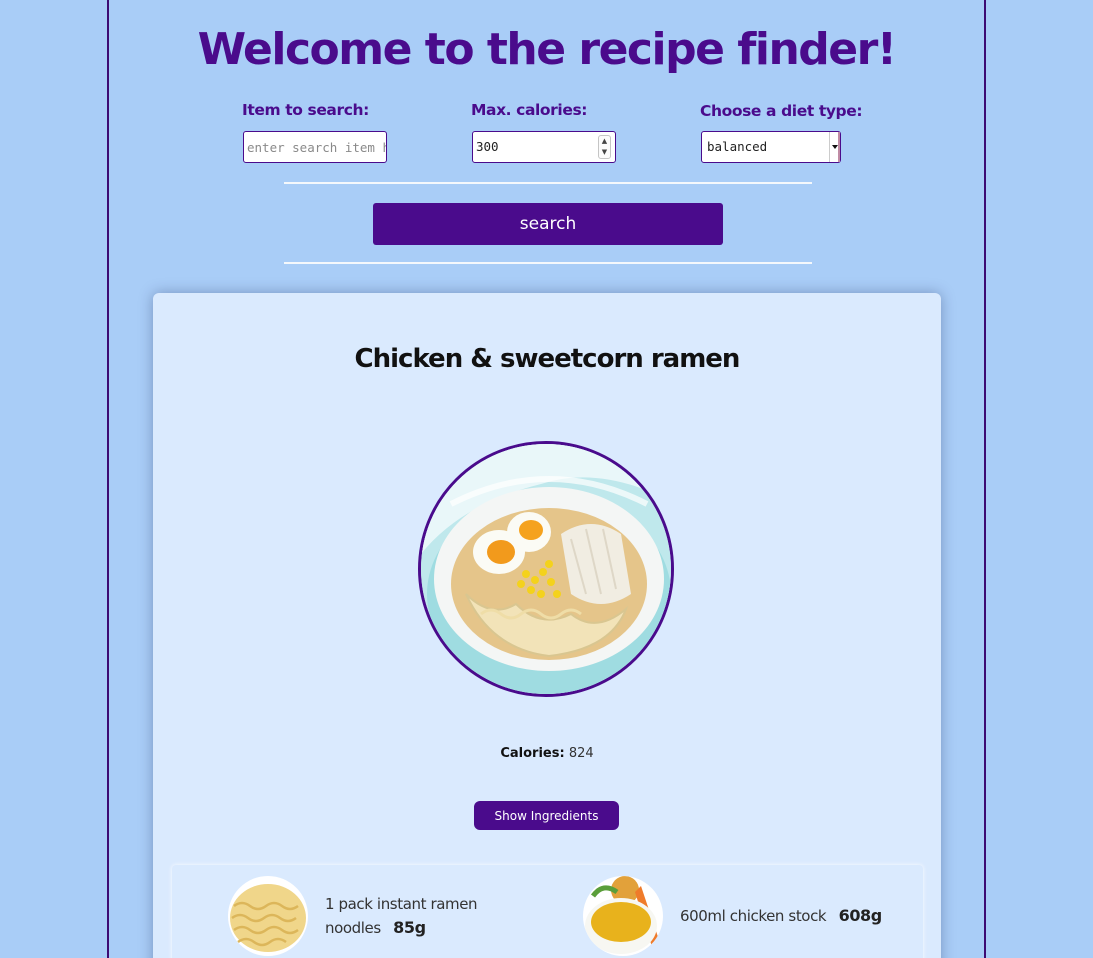 This screenshot has width=1093, height=958. Describe the element at coordinates (410, 916) in the screenshot. I see `ingredient-text: 1 pack instant ramen noodles 85g` at that location.